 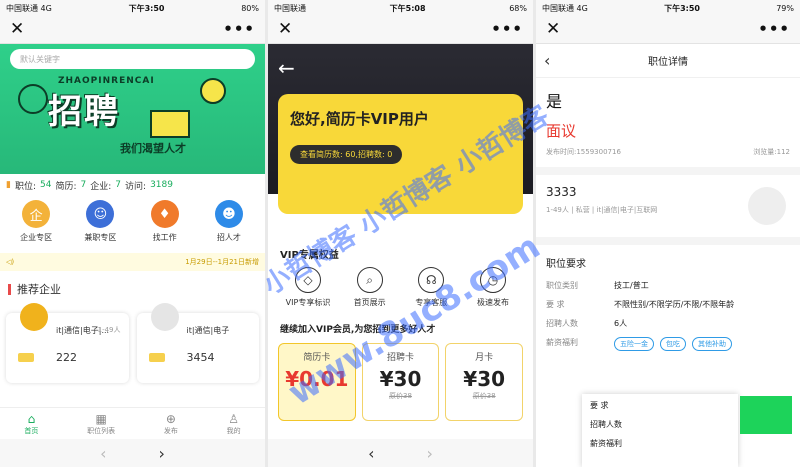 I want to click on banner-title: 招聘, so click(x=84, y=112).